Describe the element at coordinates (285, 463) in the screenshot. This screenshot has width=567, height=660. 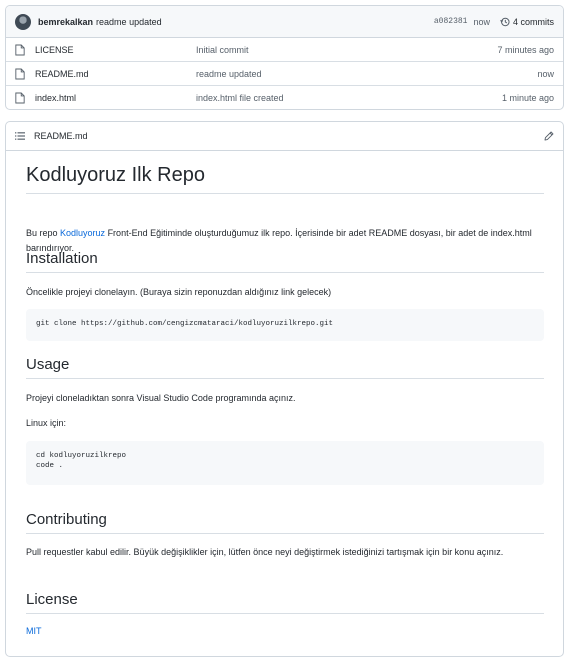
I see `usage-code-block: cd kodluyoruzilkrepo code .` at that location.